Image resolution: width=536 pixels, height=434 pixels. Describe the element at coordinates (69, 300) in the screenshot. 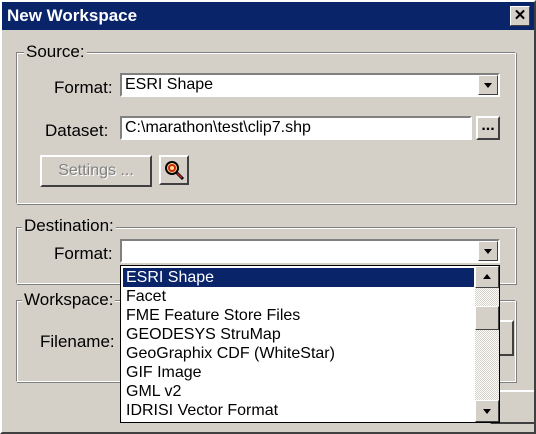

I see `workspace-group-label: Workspace:` at that location.